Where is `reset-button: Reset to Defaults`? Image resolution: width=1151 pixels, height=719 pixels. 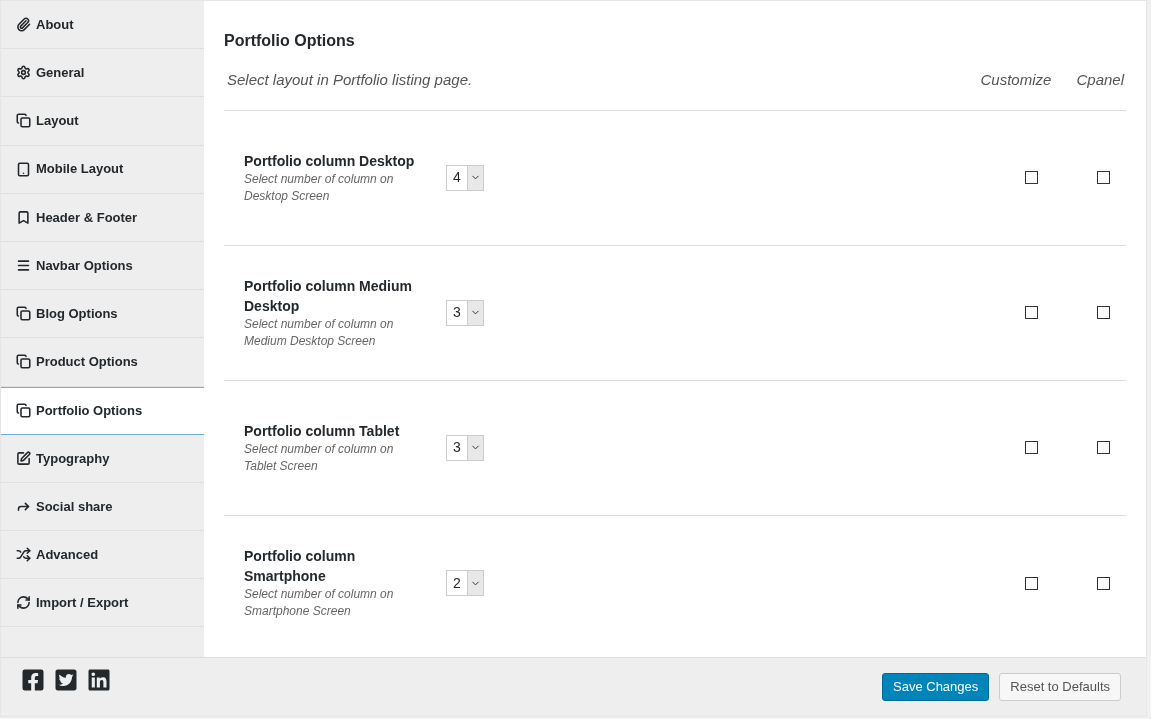
reset-button: Reset to Defaults is located at coordinates (1060, 687).